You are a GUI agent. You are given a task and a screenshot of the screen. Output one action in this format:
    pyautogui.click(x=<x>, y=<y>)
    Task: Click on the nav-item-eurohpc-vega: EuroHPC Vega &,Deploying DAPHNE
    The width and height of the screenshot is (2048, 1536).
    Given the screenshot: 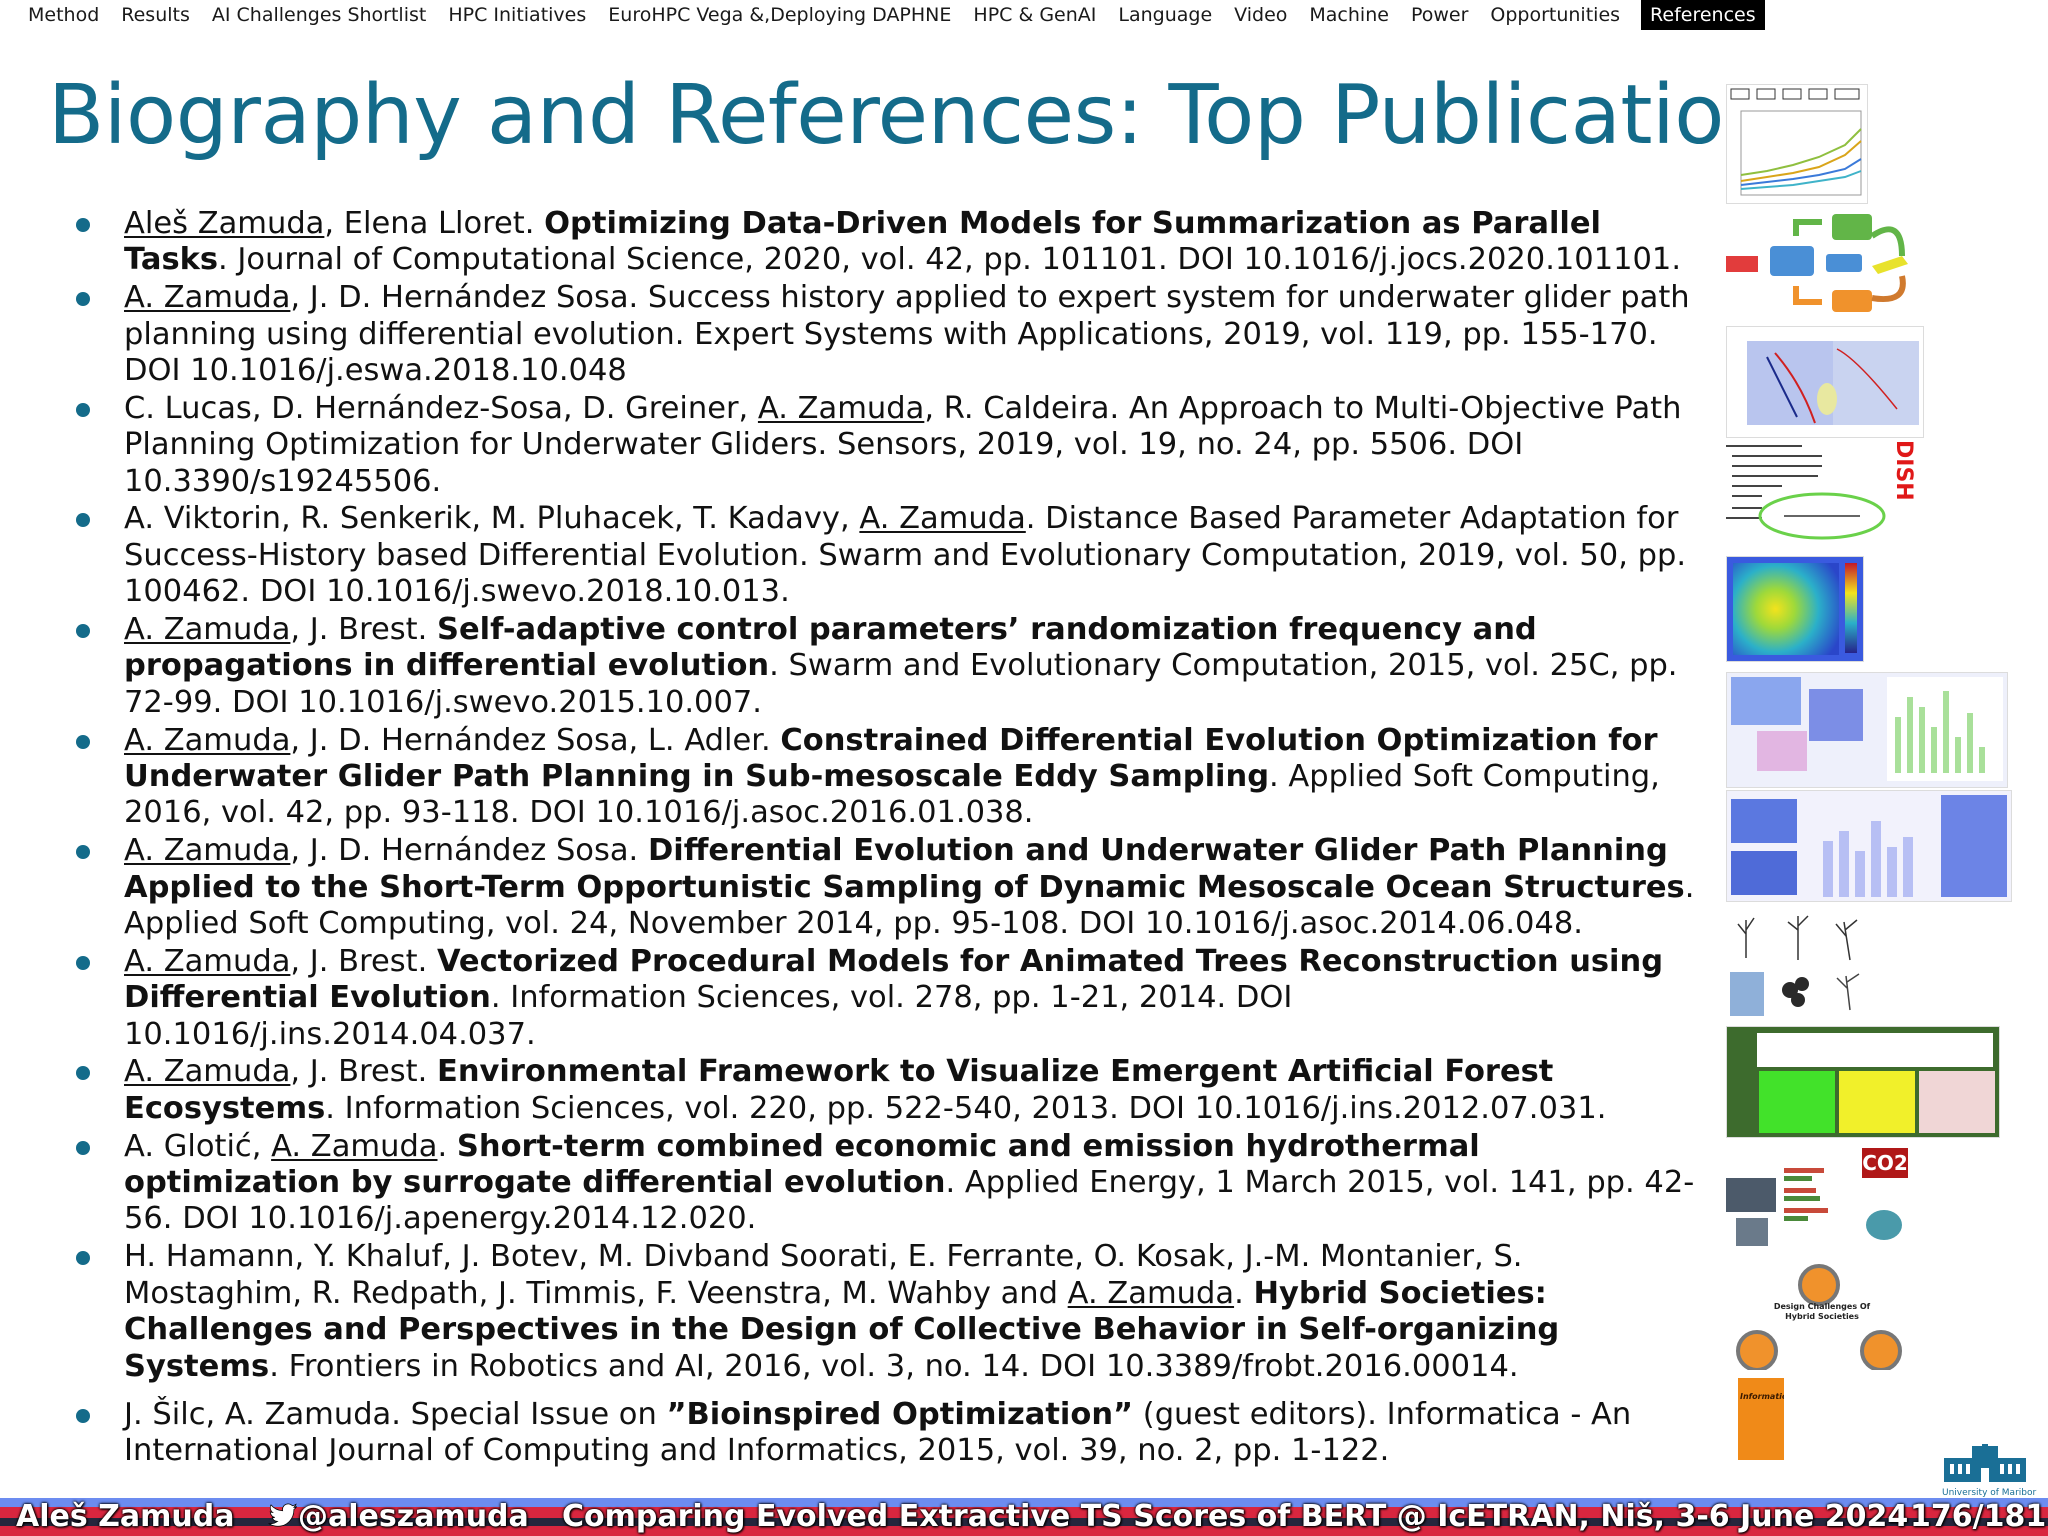 What is the action you would take?
    pyautogui.click(x=779, y=15)
    